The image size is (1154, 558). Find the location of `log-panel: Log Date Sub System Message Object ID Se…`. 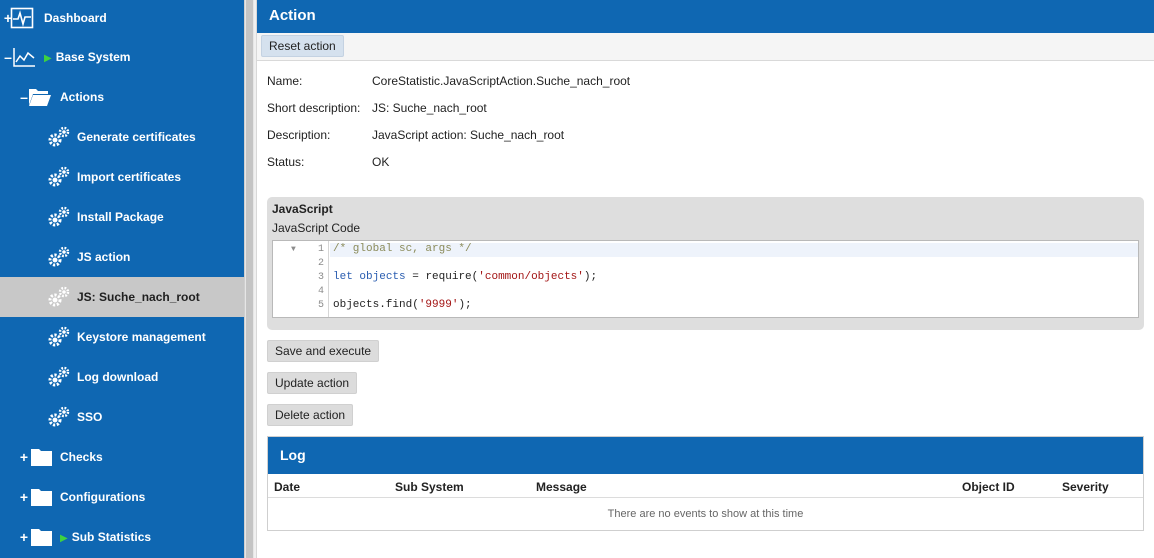

log-panel: Log Date Sub System Message Object ID Se… is located at coordinates (705, 483).